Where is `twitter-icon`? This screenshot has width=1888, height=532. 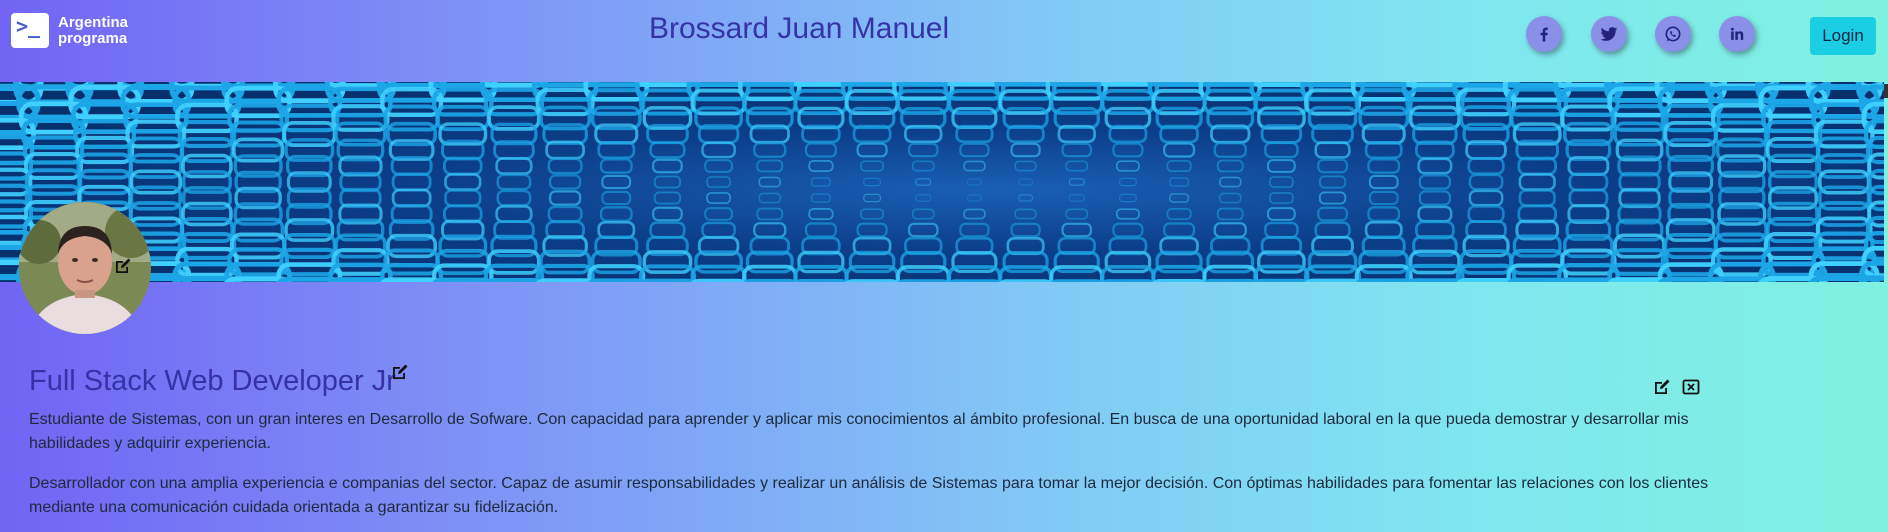
twitter-icon is located at coordinates (1609, 34).